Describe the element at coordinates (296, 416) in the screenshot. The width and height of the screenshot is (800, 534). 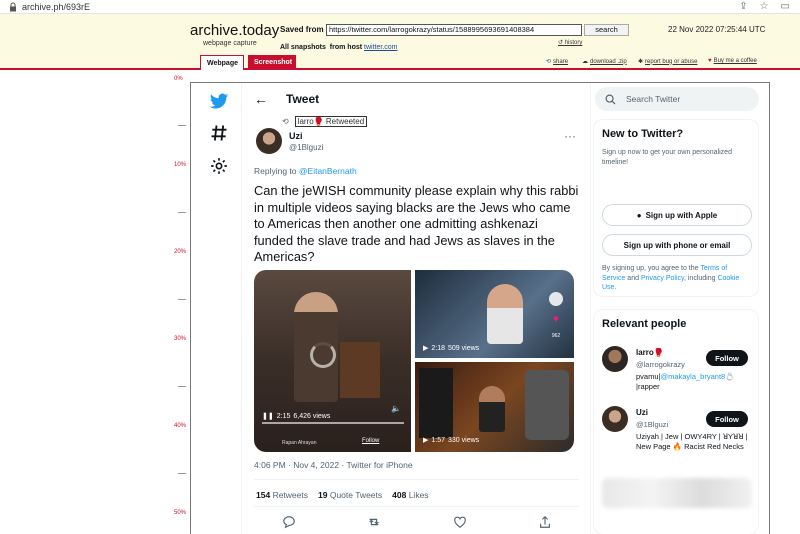
I see `video-badge-1: ❚❚ 2:15 6,426 views` at that location.